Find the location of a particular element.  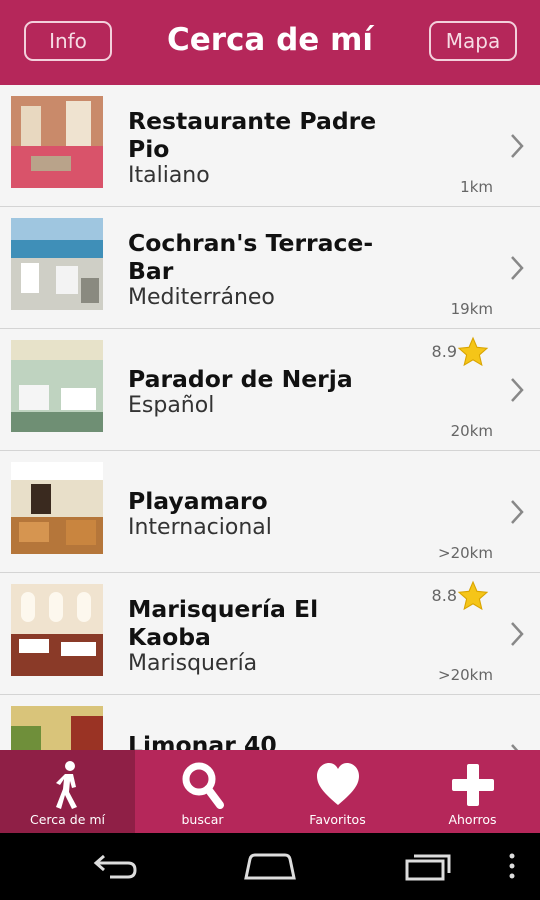

tab-cerca-de-mi: Cerca de mí is located at coordinates (67, 791).